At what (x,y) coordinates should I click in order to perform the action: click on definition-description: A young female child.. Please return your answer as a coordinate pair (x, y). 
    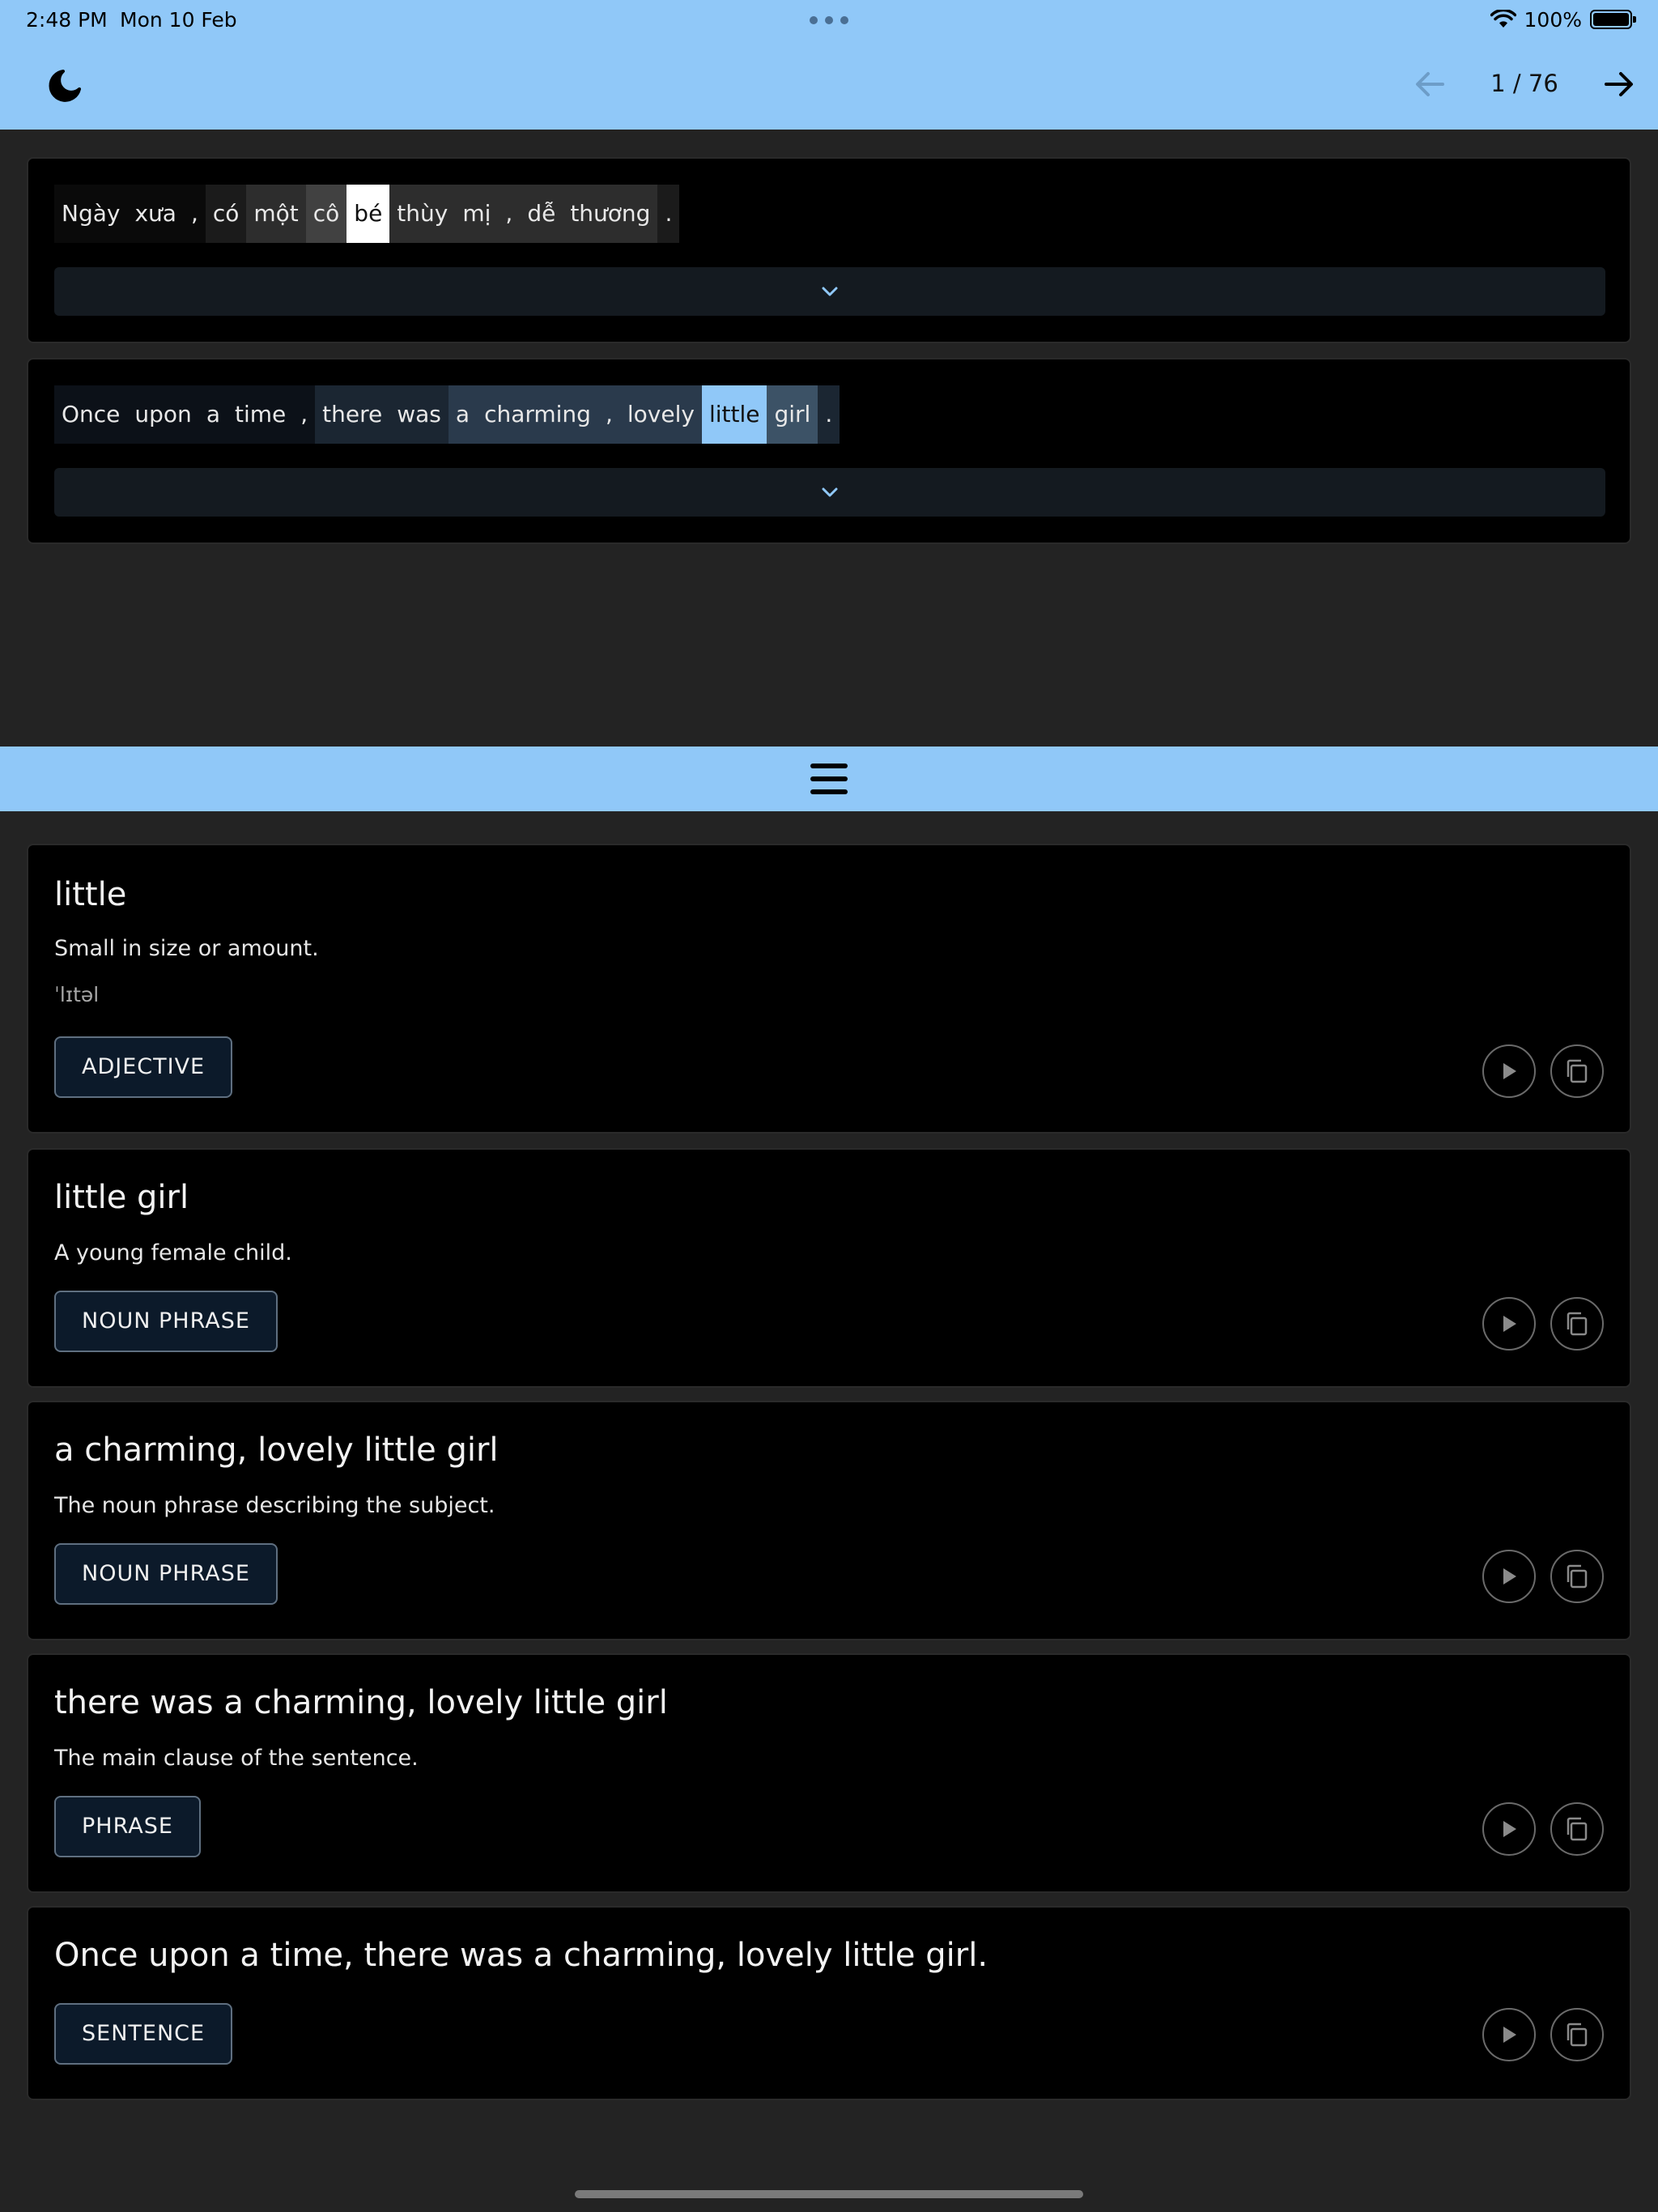
    Looking at the image, I should click on (173, 1253).